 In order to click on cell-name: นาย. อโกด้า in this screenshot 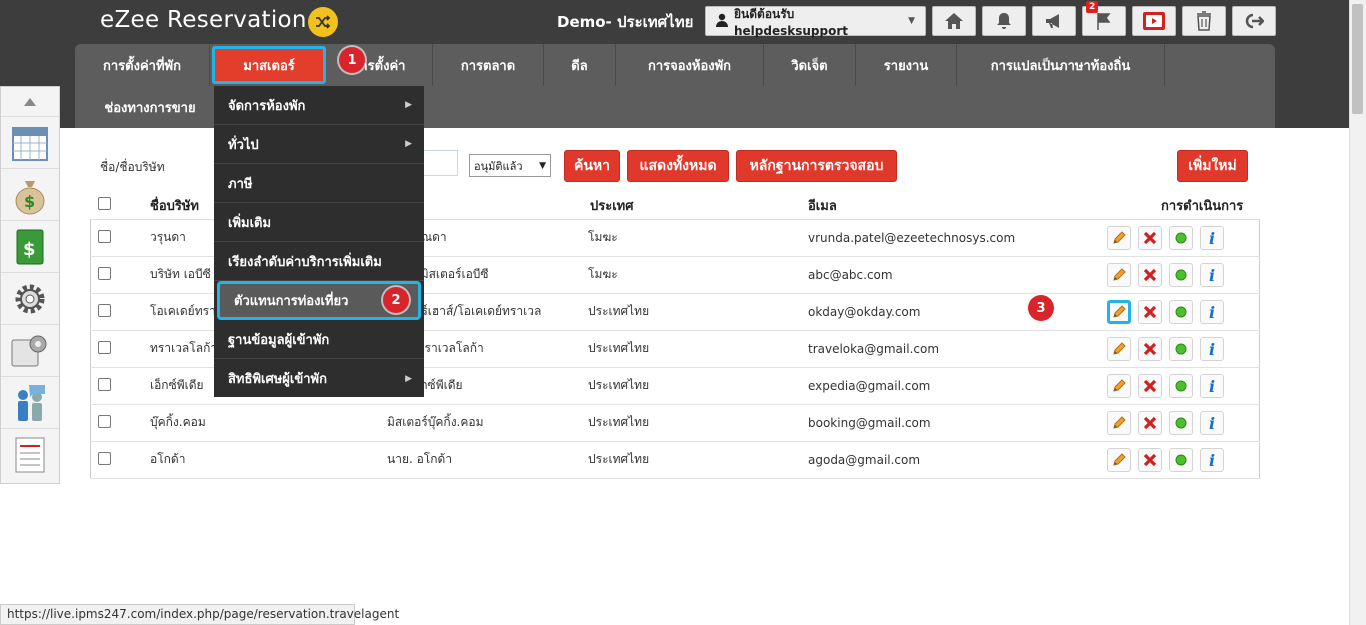, I will do `click(487, 460)`.